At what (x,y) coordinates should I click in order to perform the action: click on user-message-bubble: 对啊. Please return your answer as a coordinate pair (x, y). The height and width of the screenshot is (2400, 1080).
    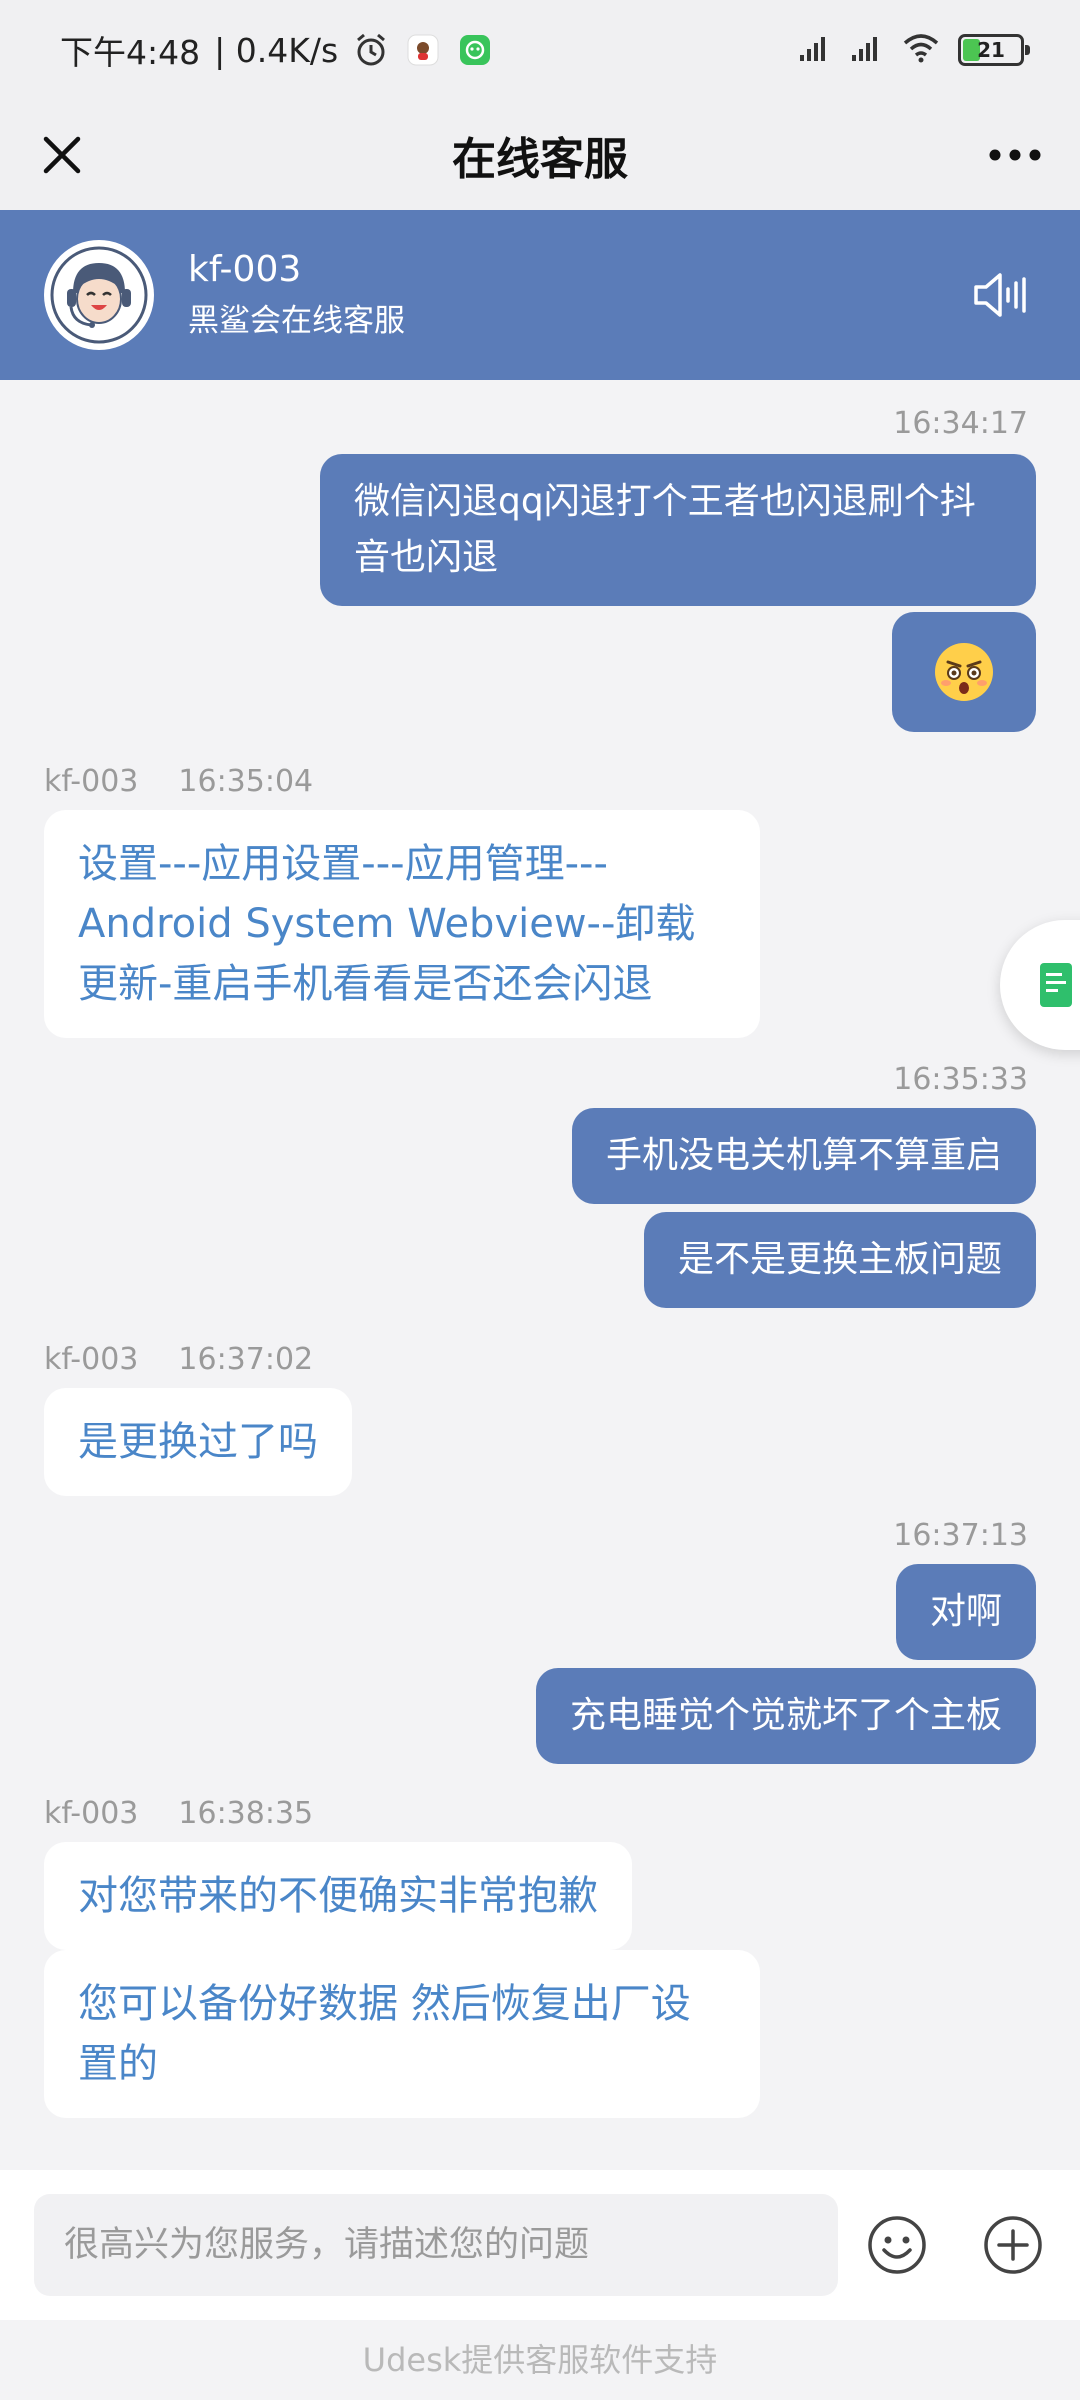
    Looking at the image, I should click on (965, 1612).